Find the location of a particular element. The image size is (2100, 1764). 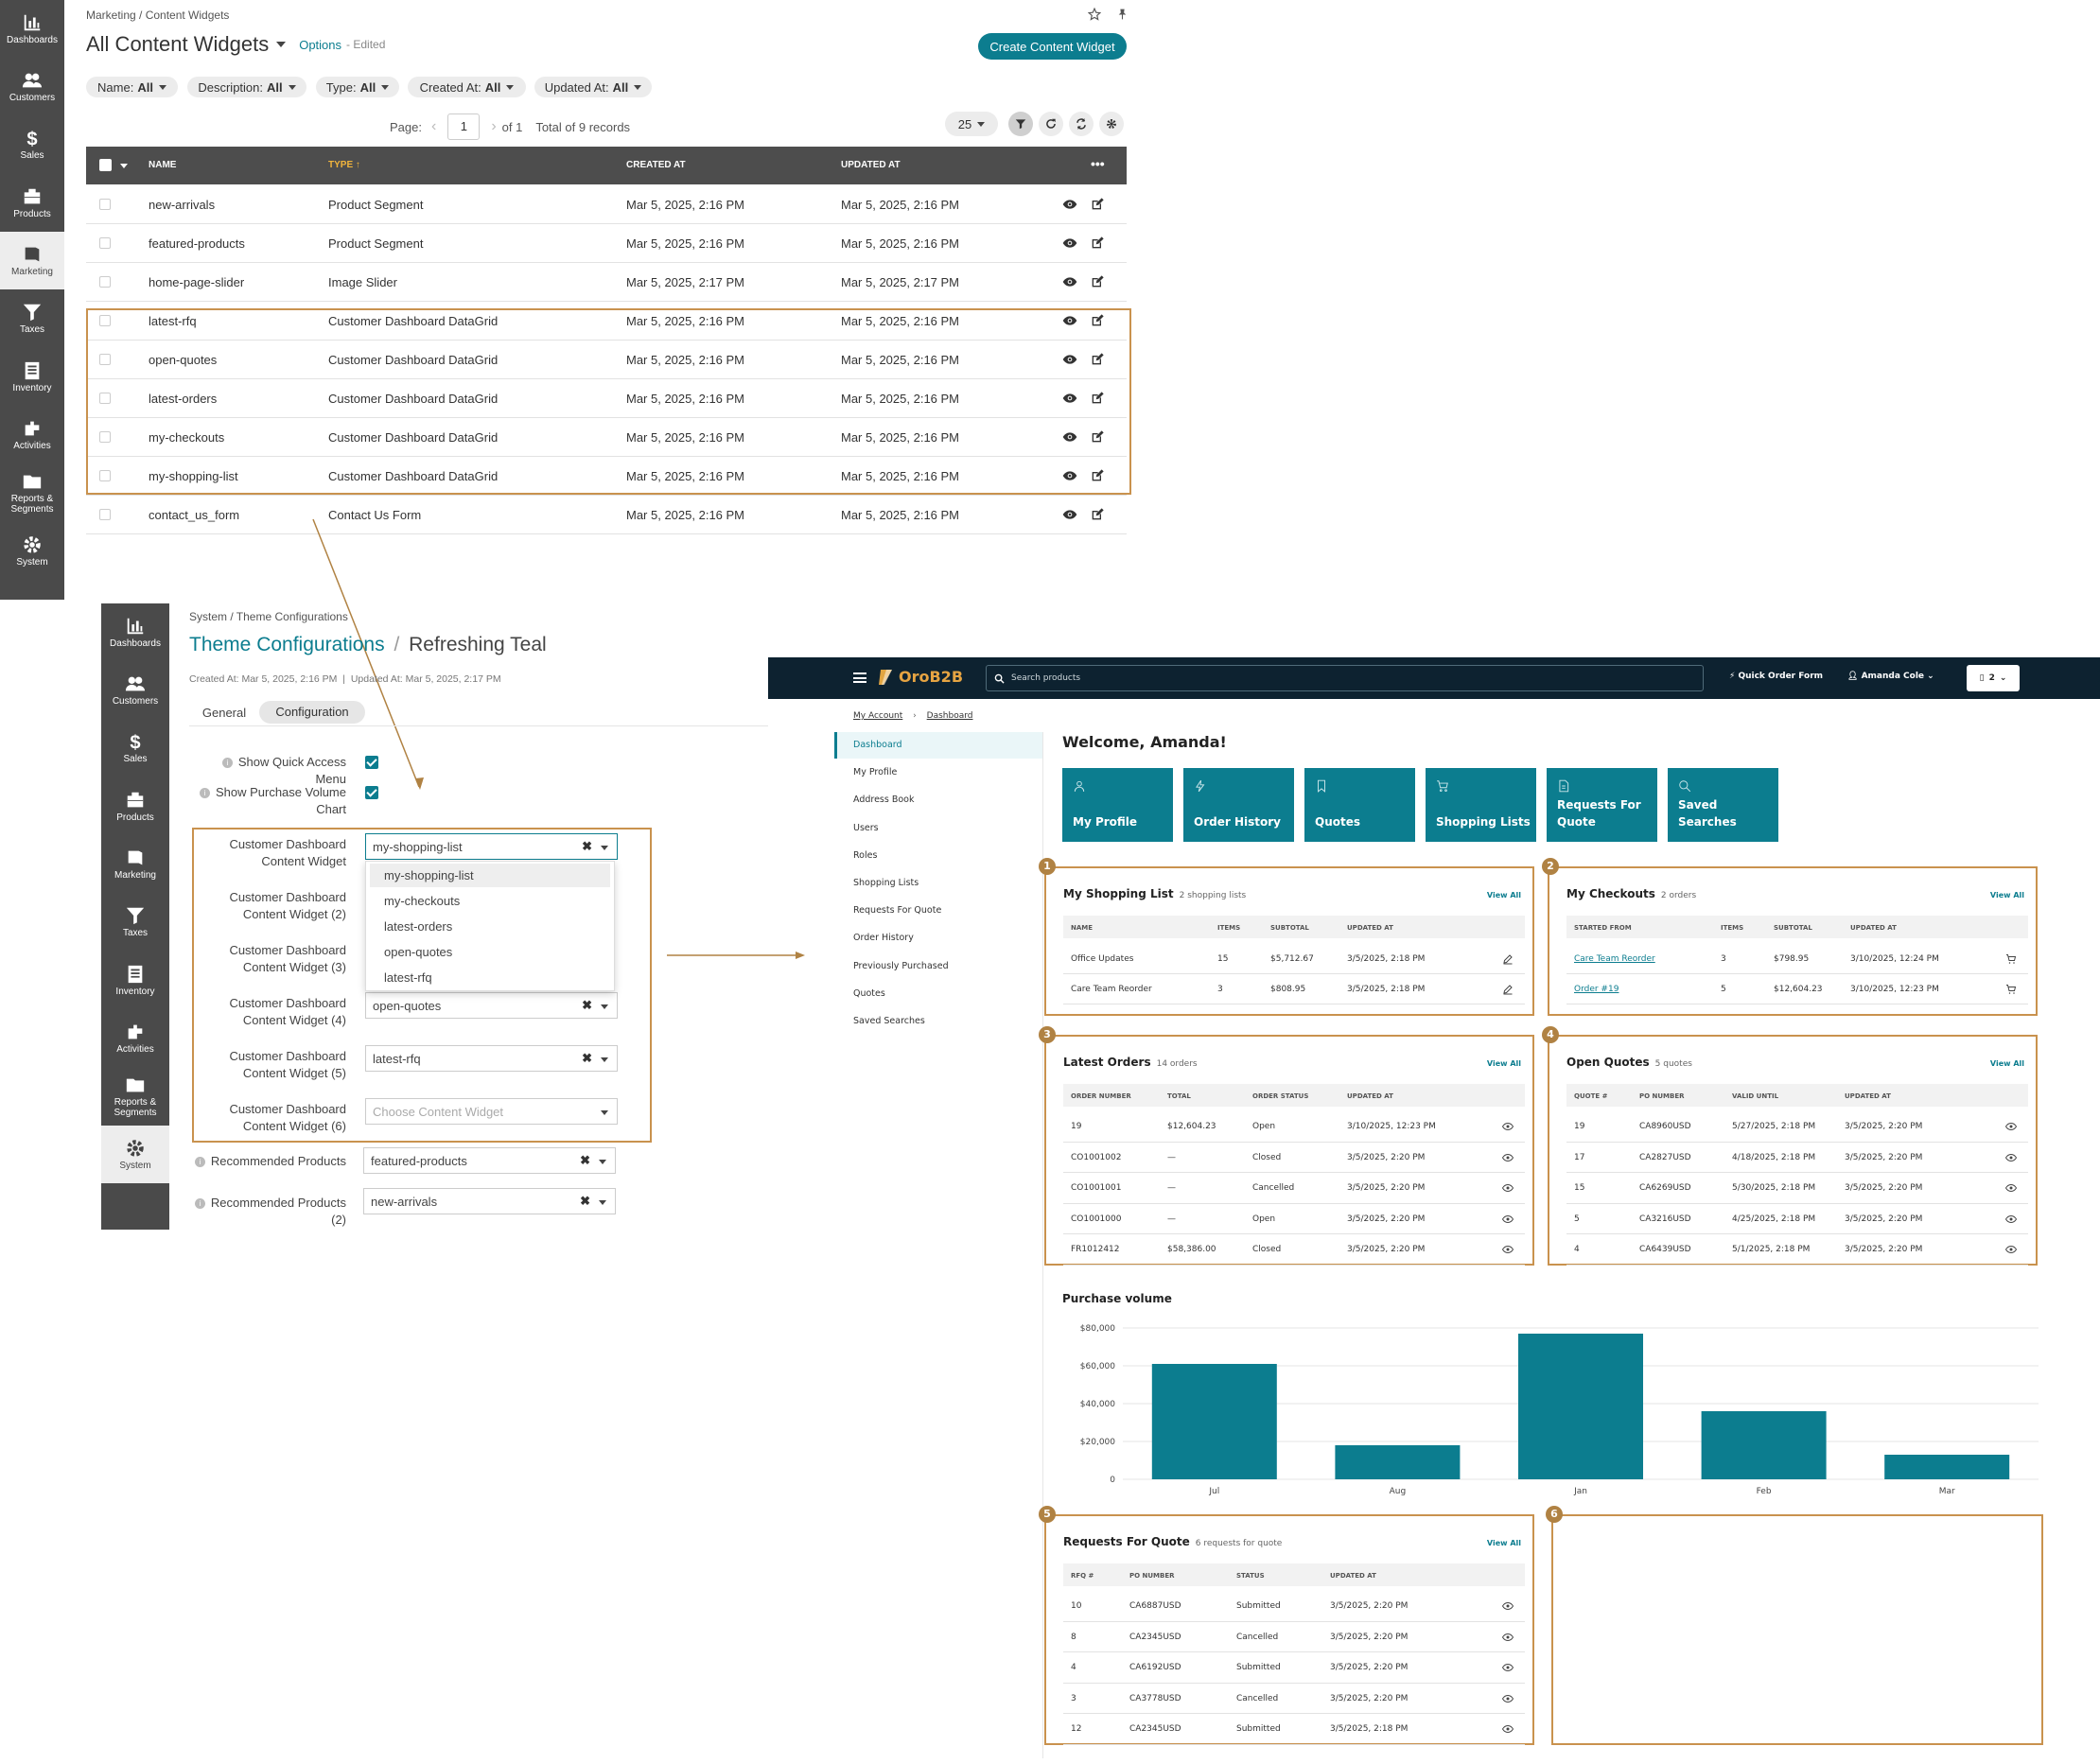

page-input: 1 is located at coordinates (464, 127).